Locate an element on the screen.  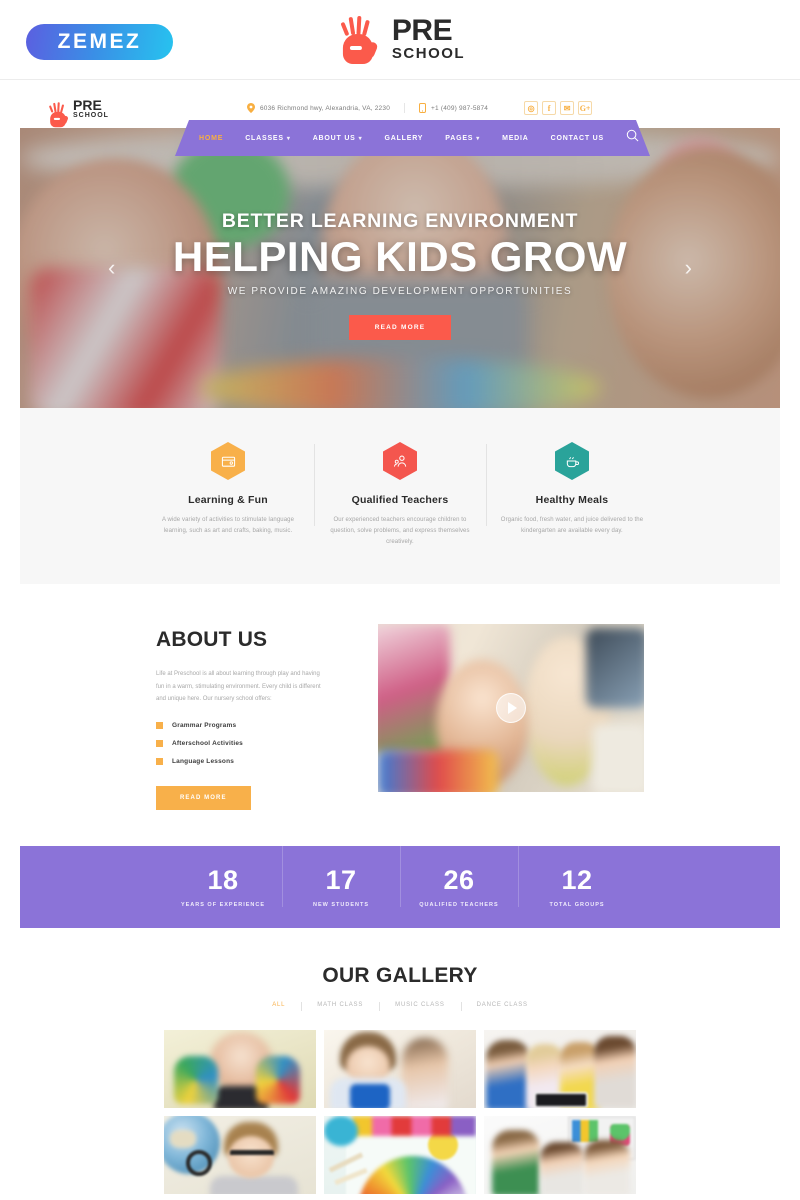
hero-subtitle-top: BETTER LEARNING ENVIRONMENT is located at coordinates (400, 220).